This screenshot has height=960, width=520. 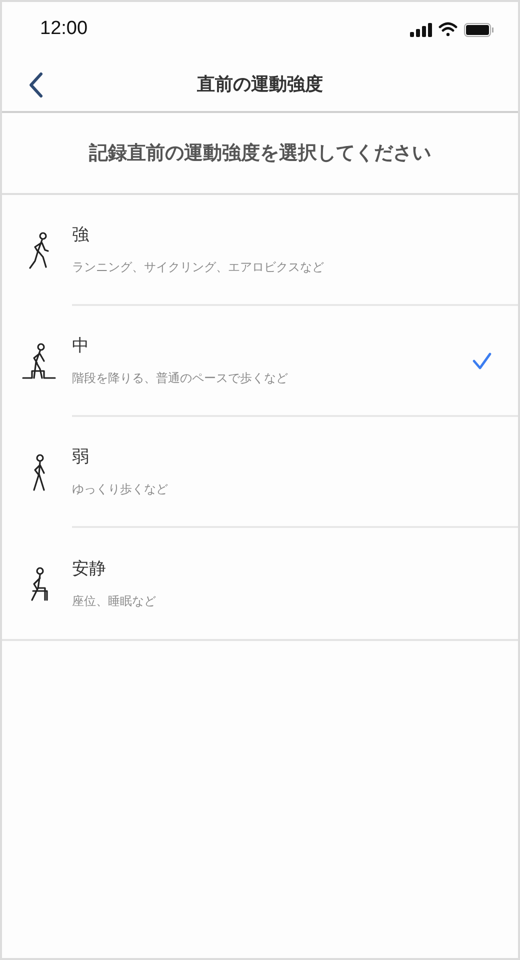 I want to click on runner-icon, so click(x=39, y=250).